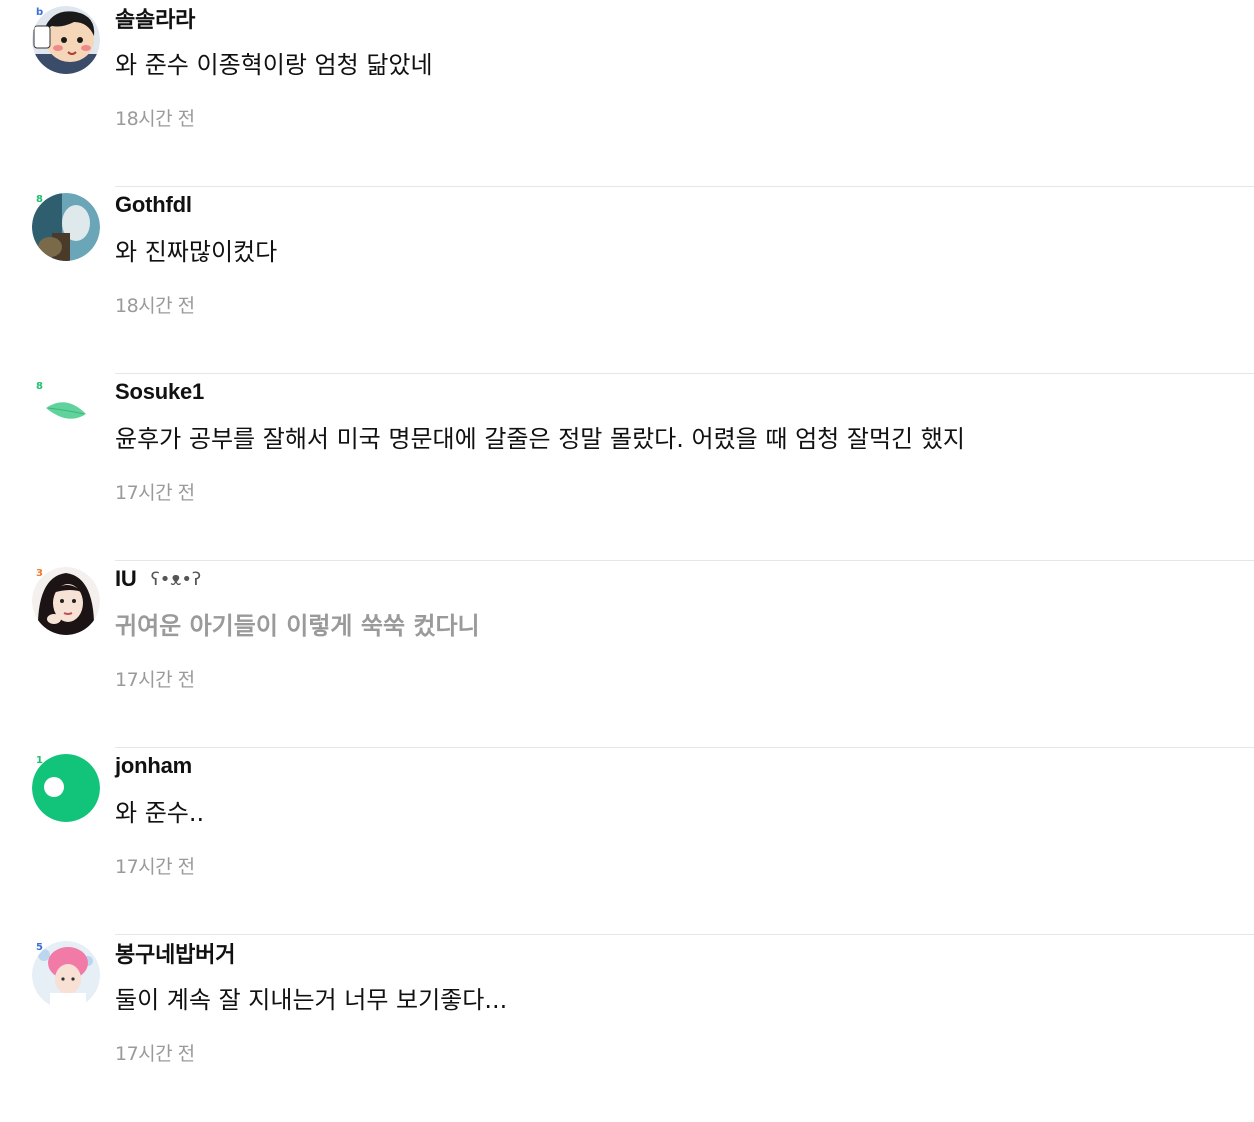  Describe the element at coordinates (39, 947) in the screenshot. I see `level-badge: 5` at that location.